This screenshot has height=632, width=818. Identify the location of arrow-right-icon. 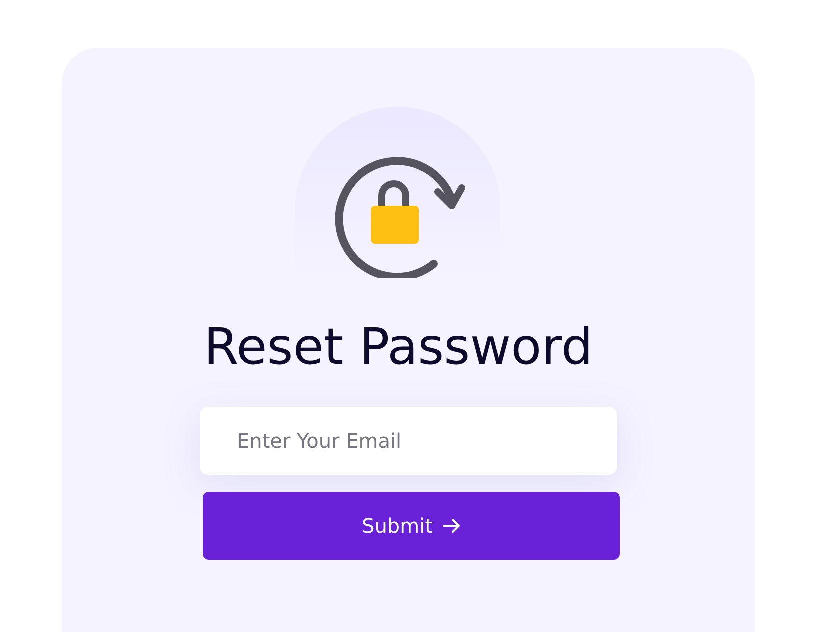
(451, 526).